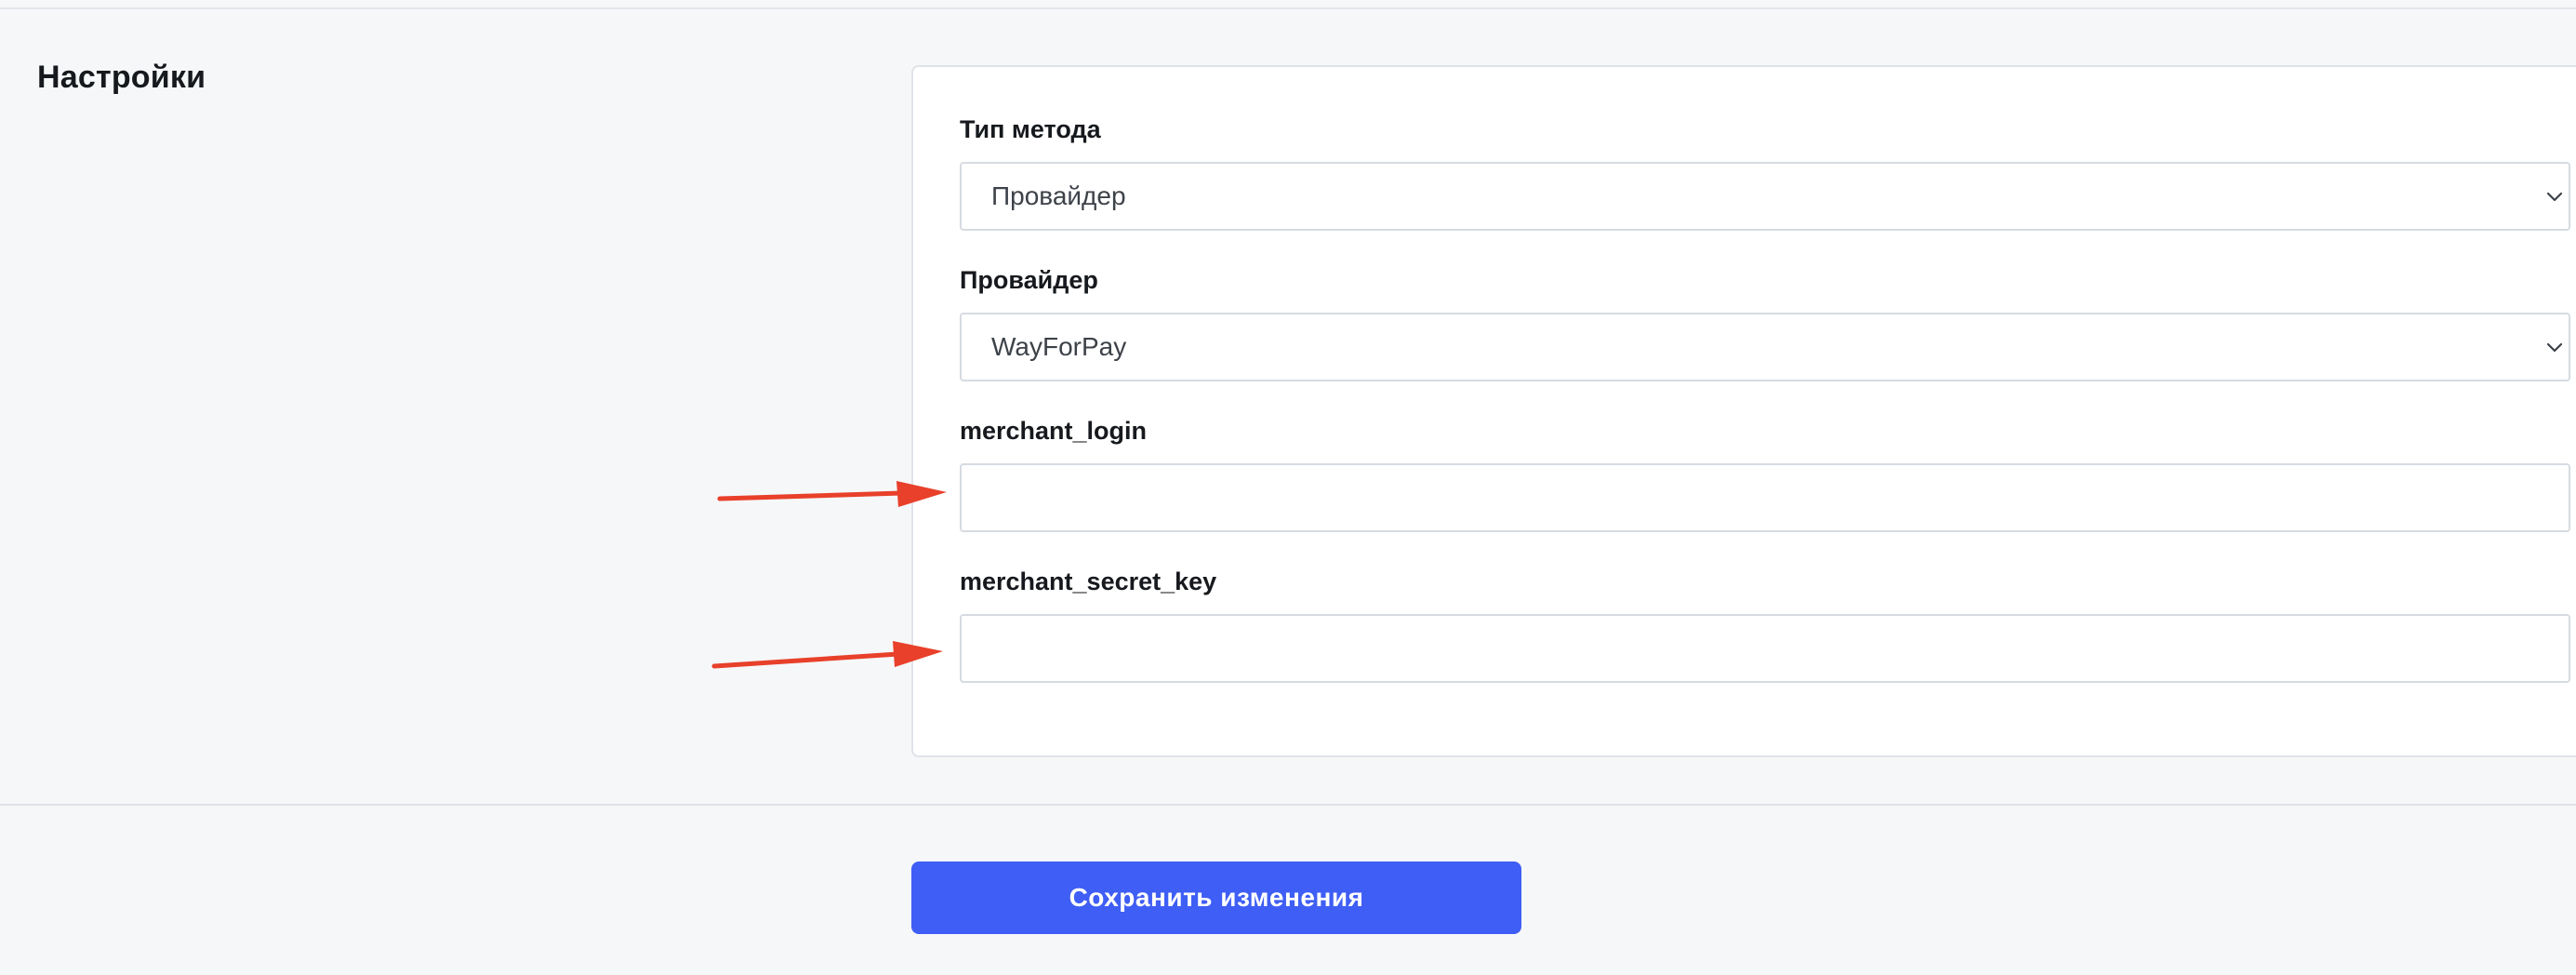 This screenshot has height=975, width=2576. What do you see at coordinates (1288, 805) in the screenshot?
I see `bottom-divider` at bounding box center [1288, 805].